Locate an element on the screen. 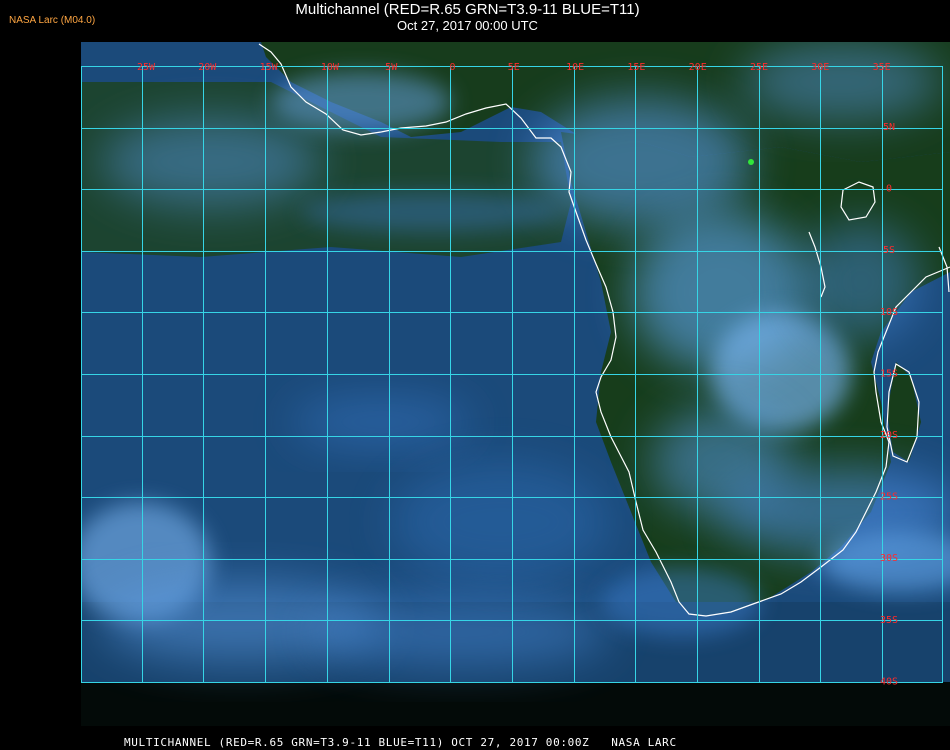 This screenshot has height=750, width=950. title-line-2: Oct 27, 2017 00:00 UTC is located at coordinates (467, 25).